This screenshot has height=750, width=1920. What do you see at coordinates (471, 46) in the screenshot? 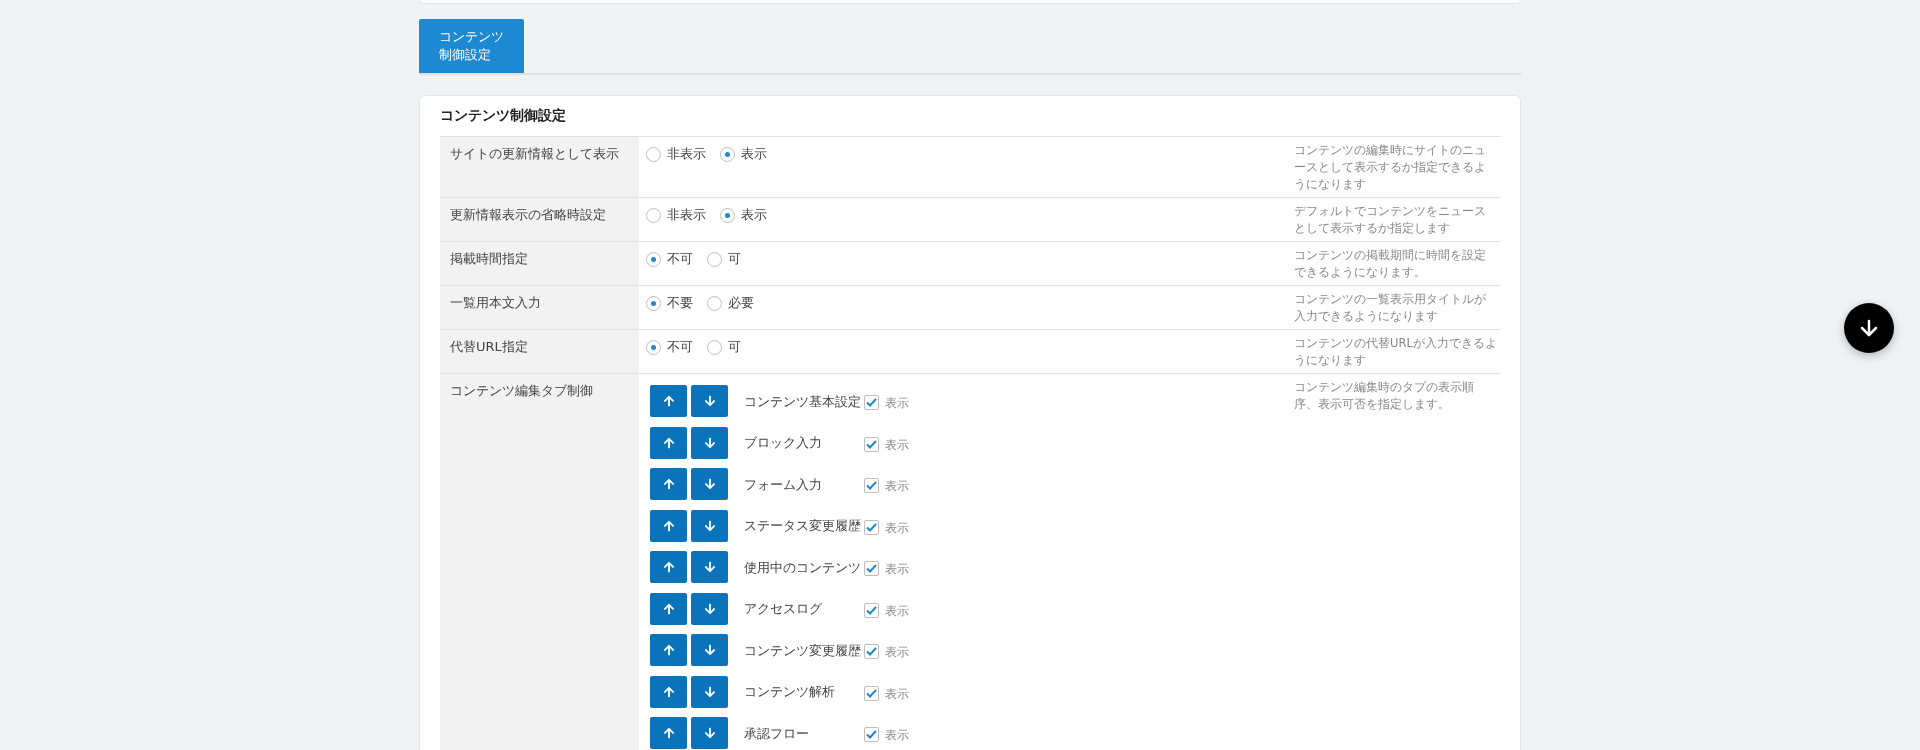
I see `tab: コンテンツ制御設定` at bounding box center [471, 46].